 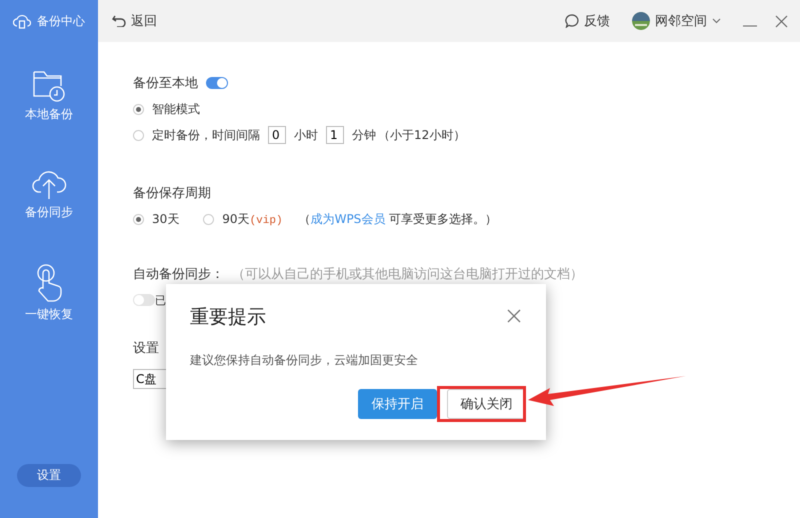 I want to click on dialog-title: 重要提示, so click(x=228, y=317).